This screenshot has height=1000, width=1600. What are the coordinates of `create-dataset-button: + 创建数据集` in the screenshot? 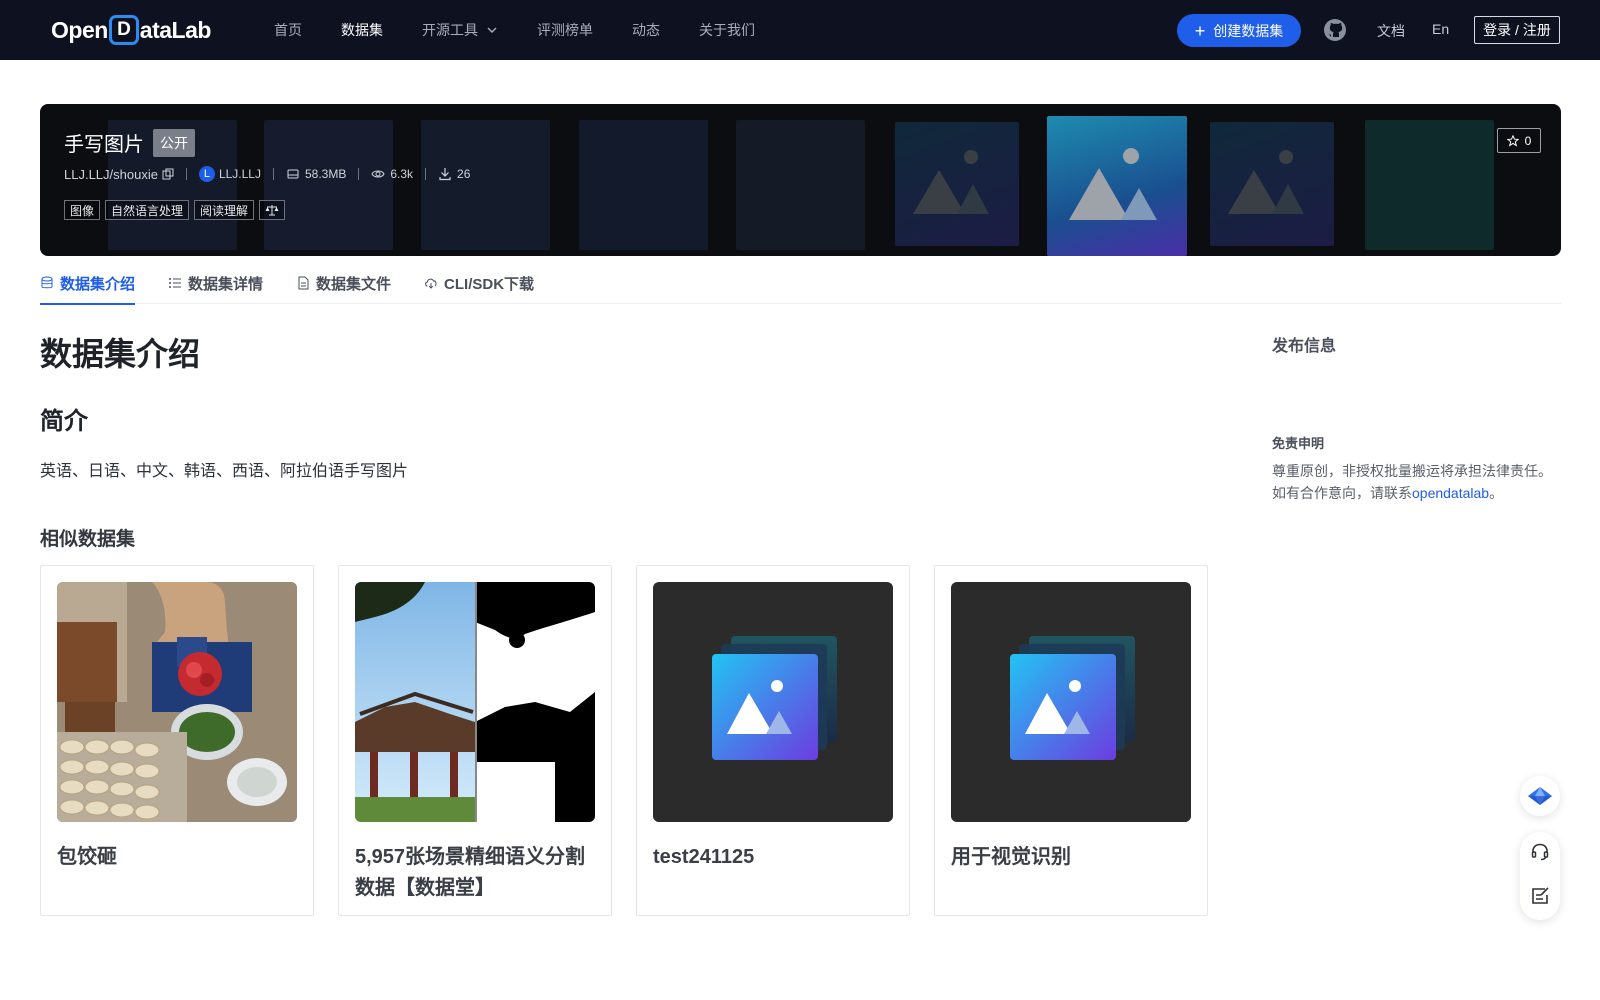 It's located at (1239, 30).